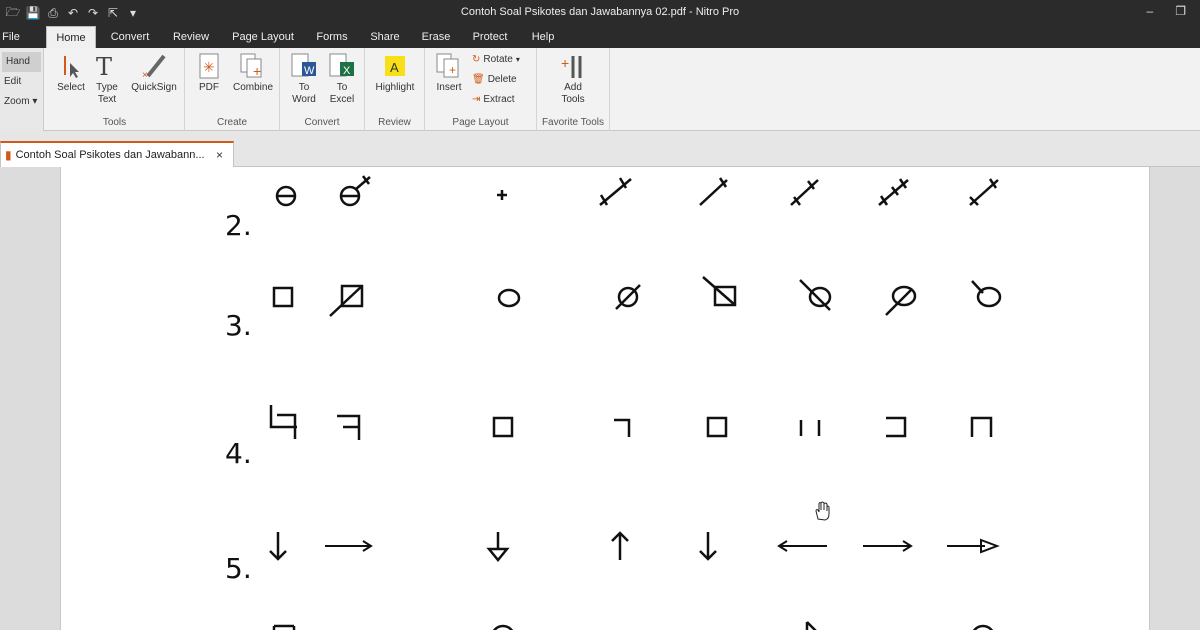 This screenshot has width=1200, height=630. What do you see at coordinates (476, 99) in the screenshot?
I see `extract-icon: ⇥` at bounding box center [476, 99].